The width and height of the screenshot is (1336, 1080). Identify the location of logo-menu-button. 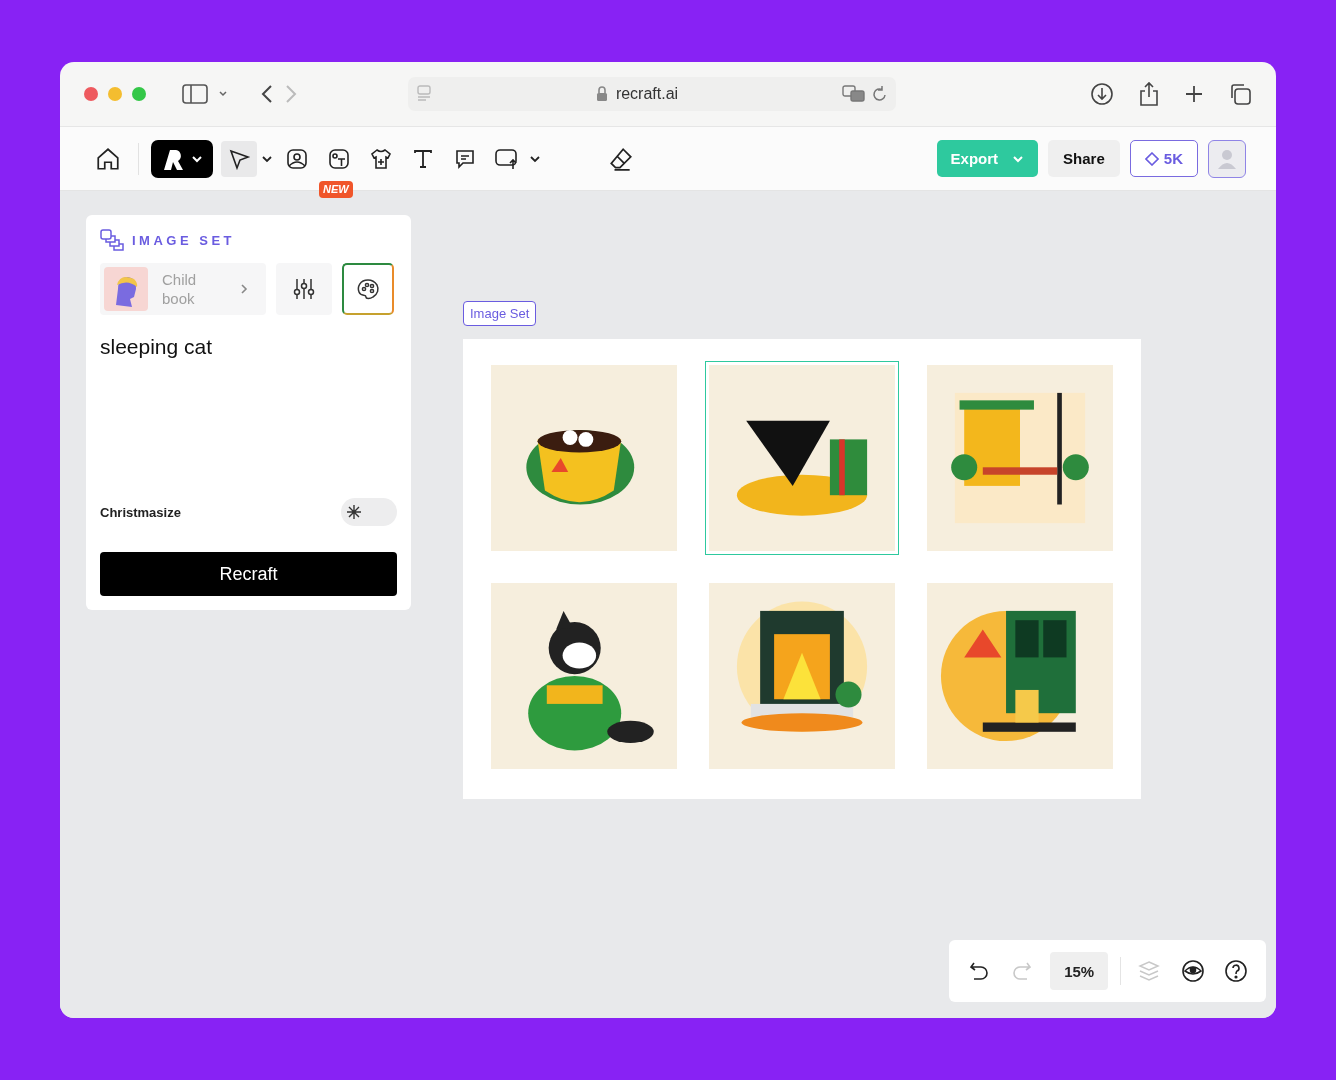
(182, 158).